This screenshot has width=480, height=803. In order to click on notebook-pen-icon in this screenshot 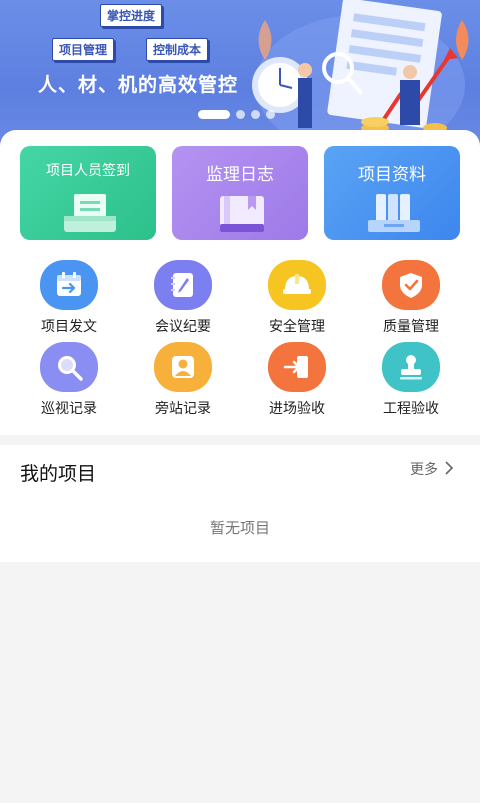, I will do `click(183, 285)`.